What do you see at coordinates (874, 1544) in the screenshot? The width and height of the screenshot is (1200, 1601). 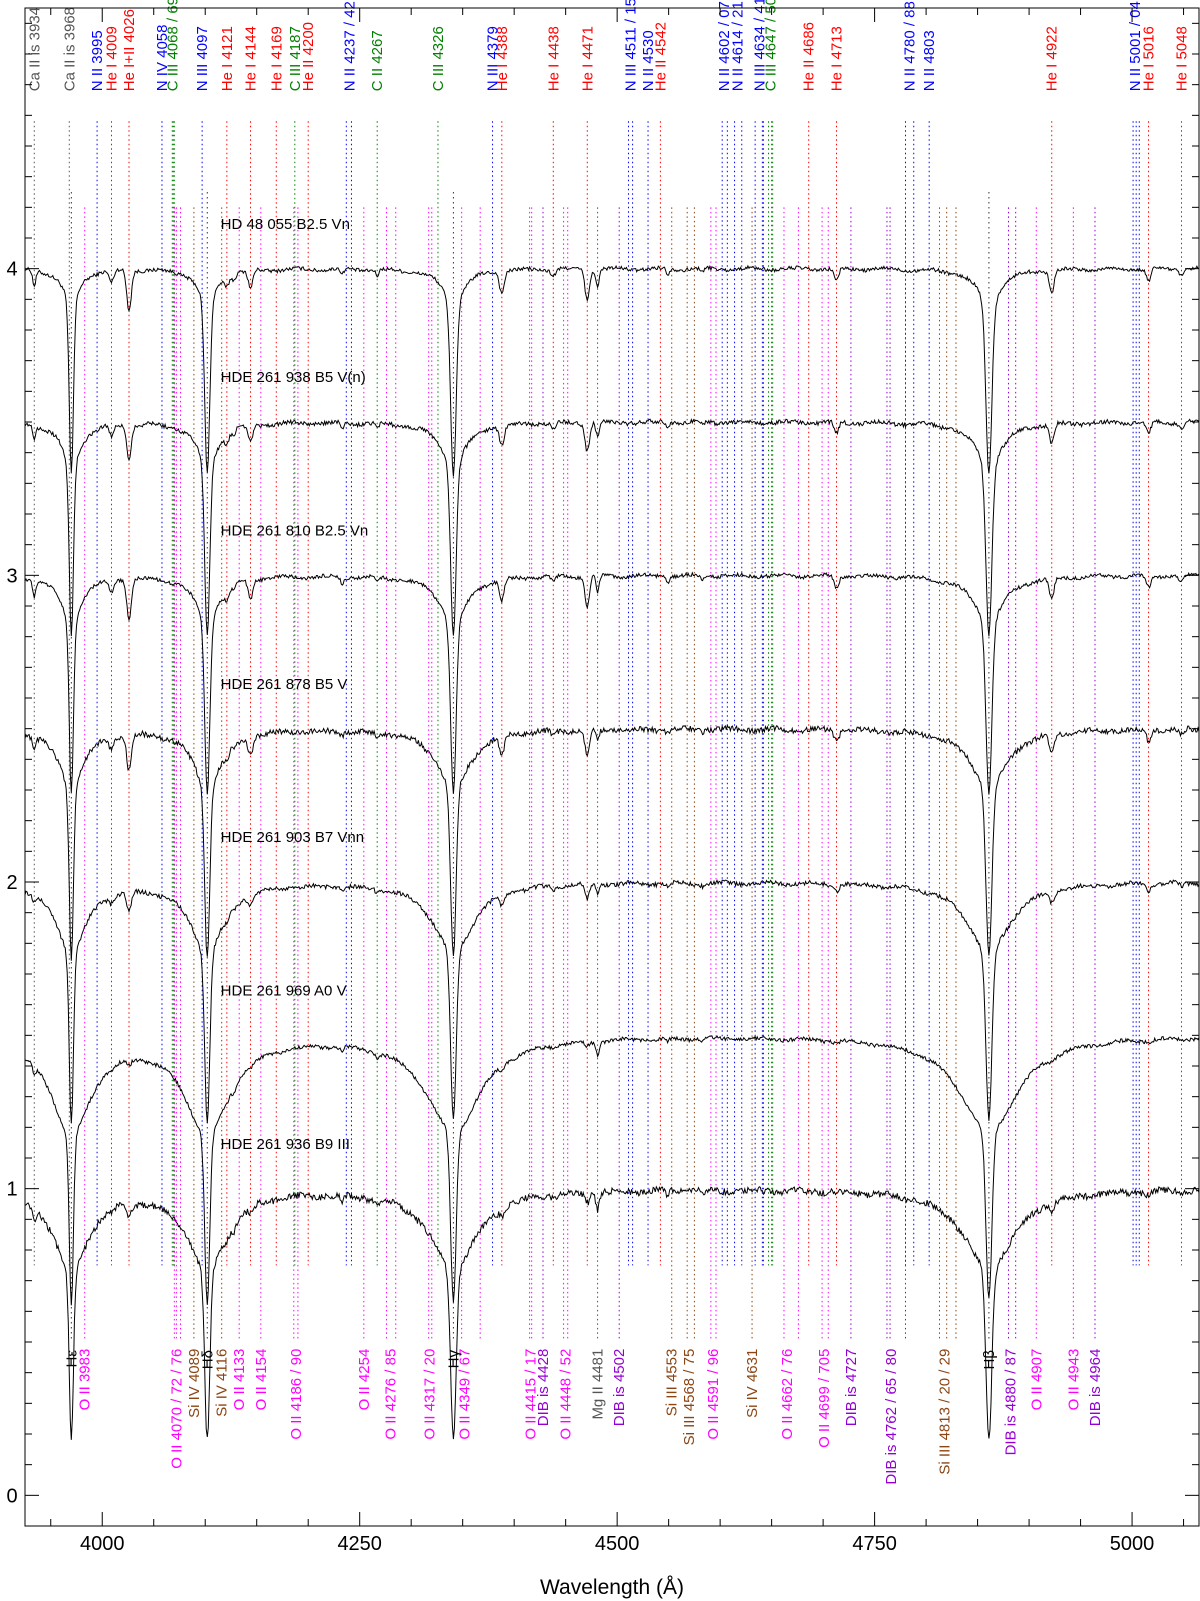 I see `x-tick-label: 4750` at bounding box center [874, 1544].